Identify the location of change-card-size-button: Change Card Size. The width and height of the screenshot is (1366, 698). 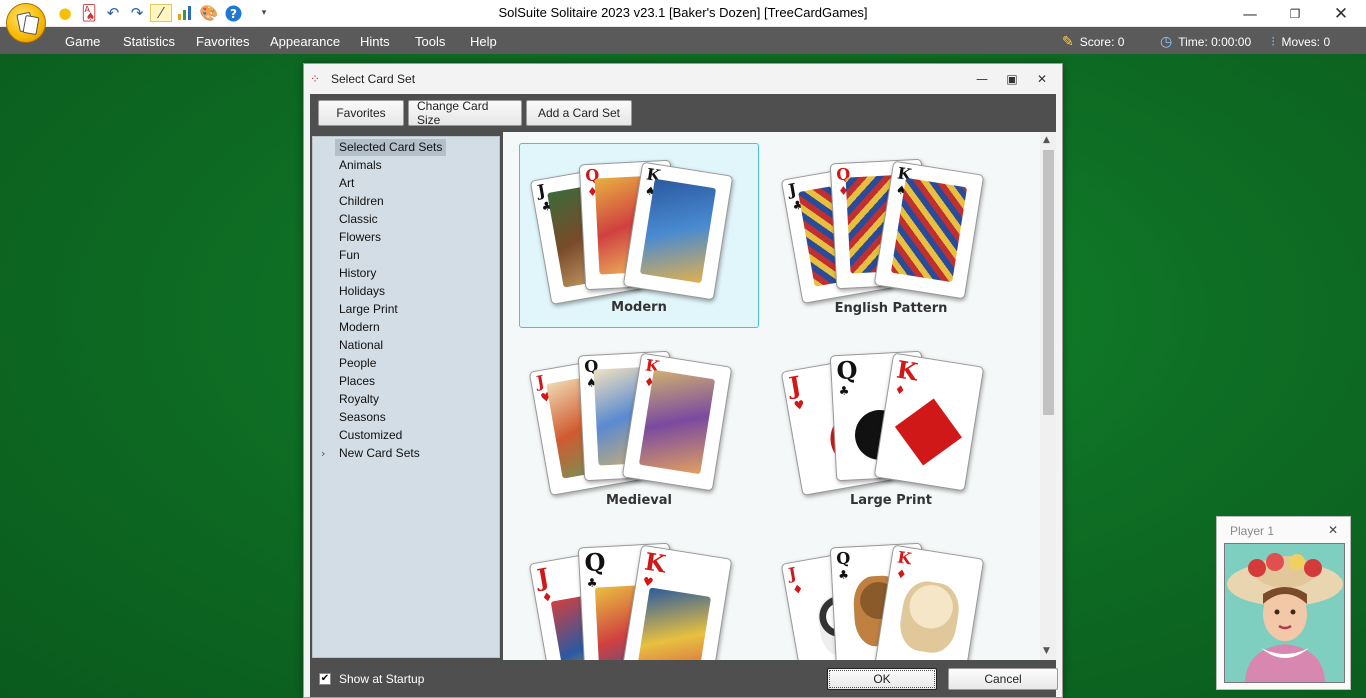
(465, 113).